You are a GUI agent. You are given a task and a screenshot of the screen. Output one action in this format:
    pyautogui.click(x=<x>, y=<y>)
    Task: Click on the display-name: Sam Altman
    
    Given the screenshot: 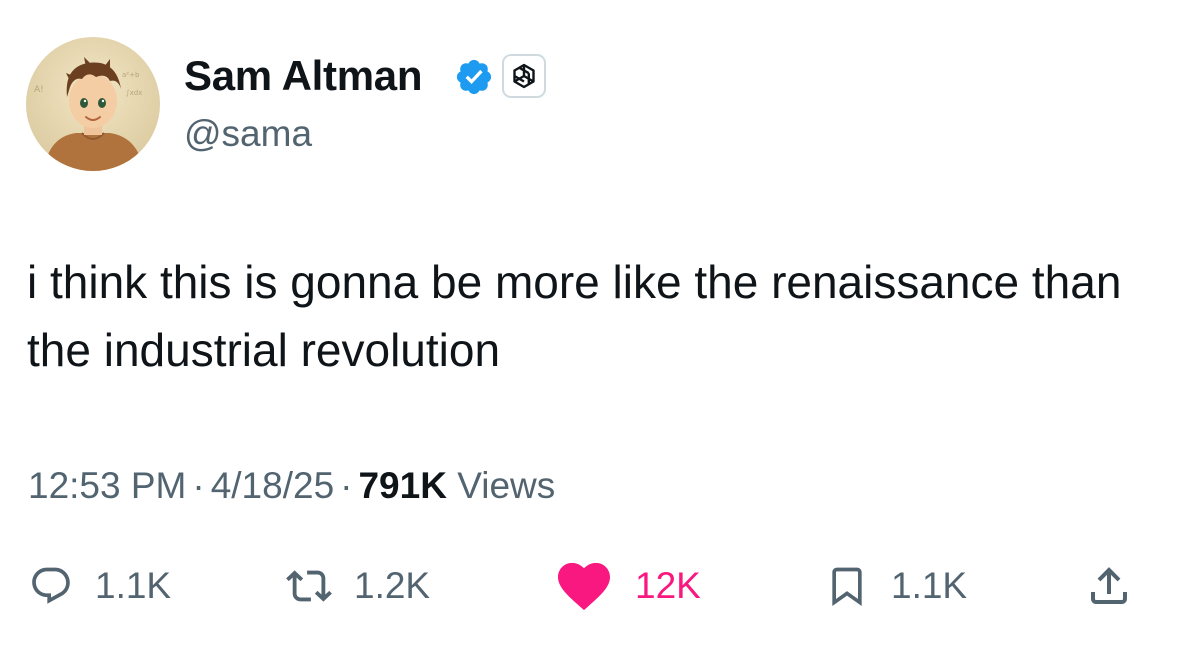 What is the action you would take?
    pyautogui.click(x=303, y=76)
    